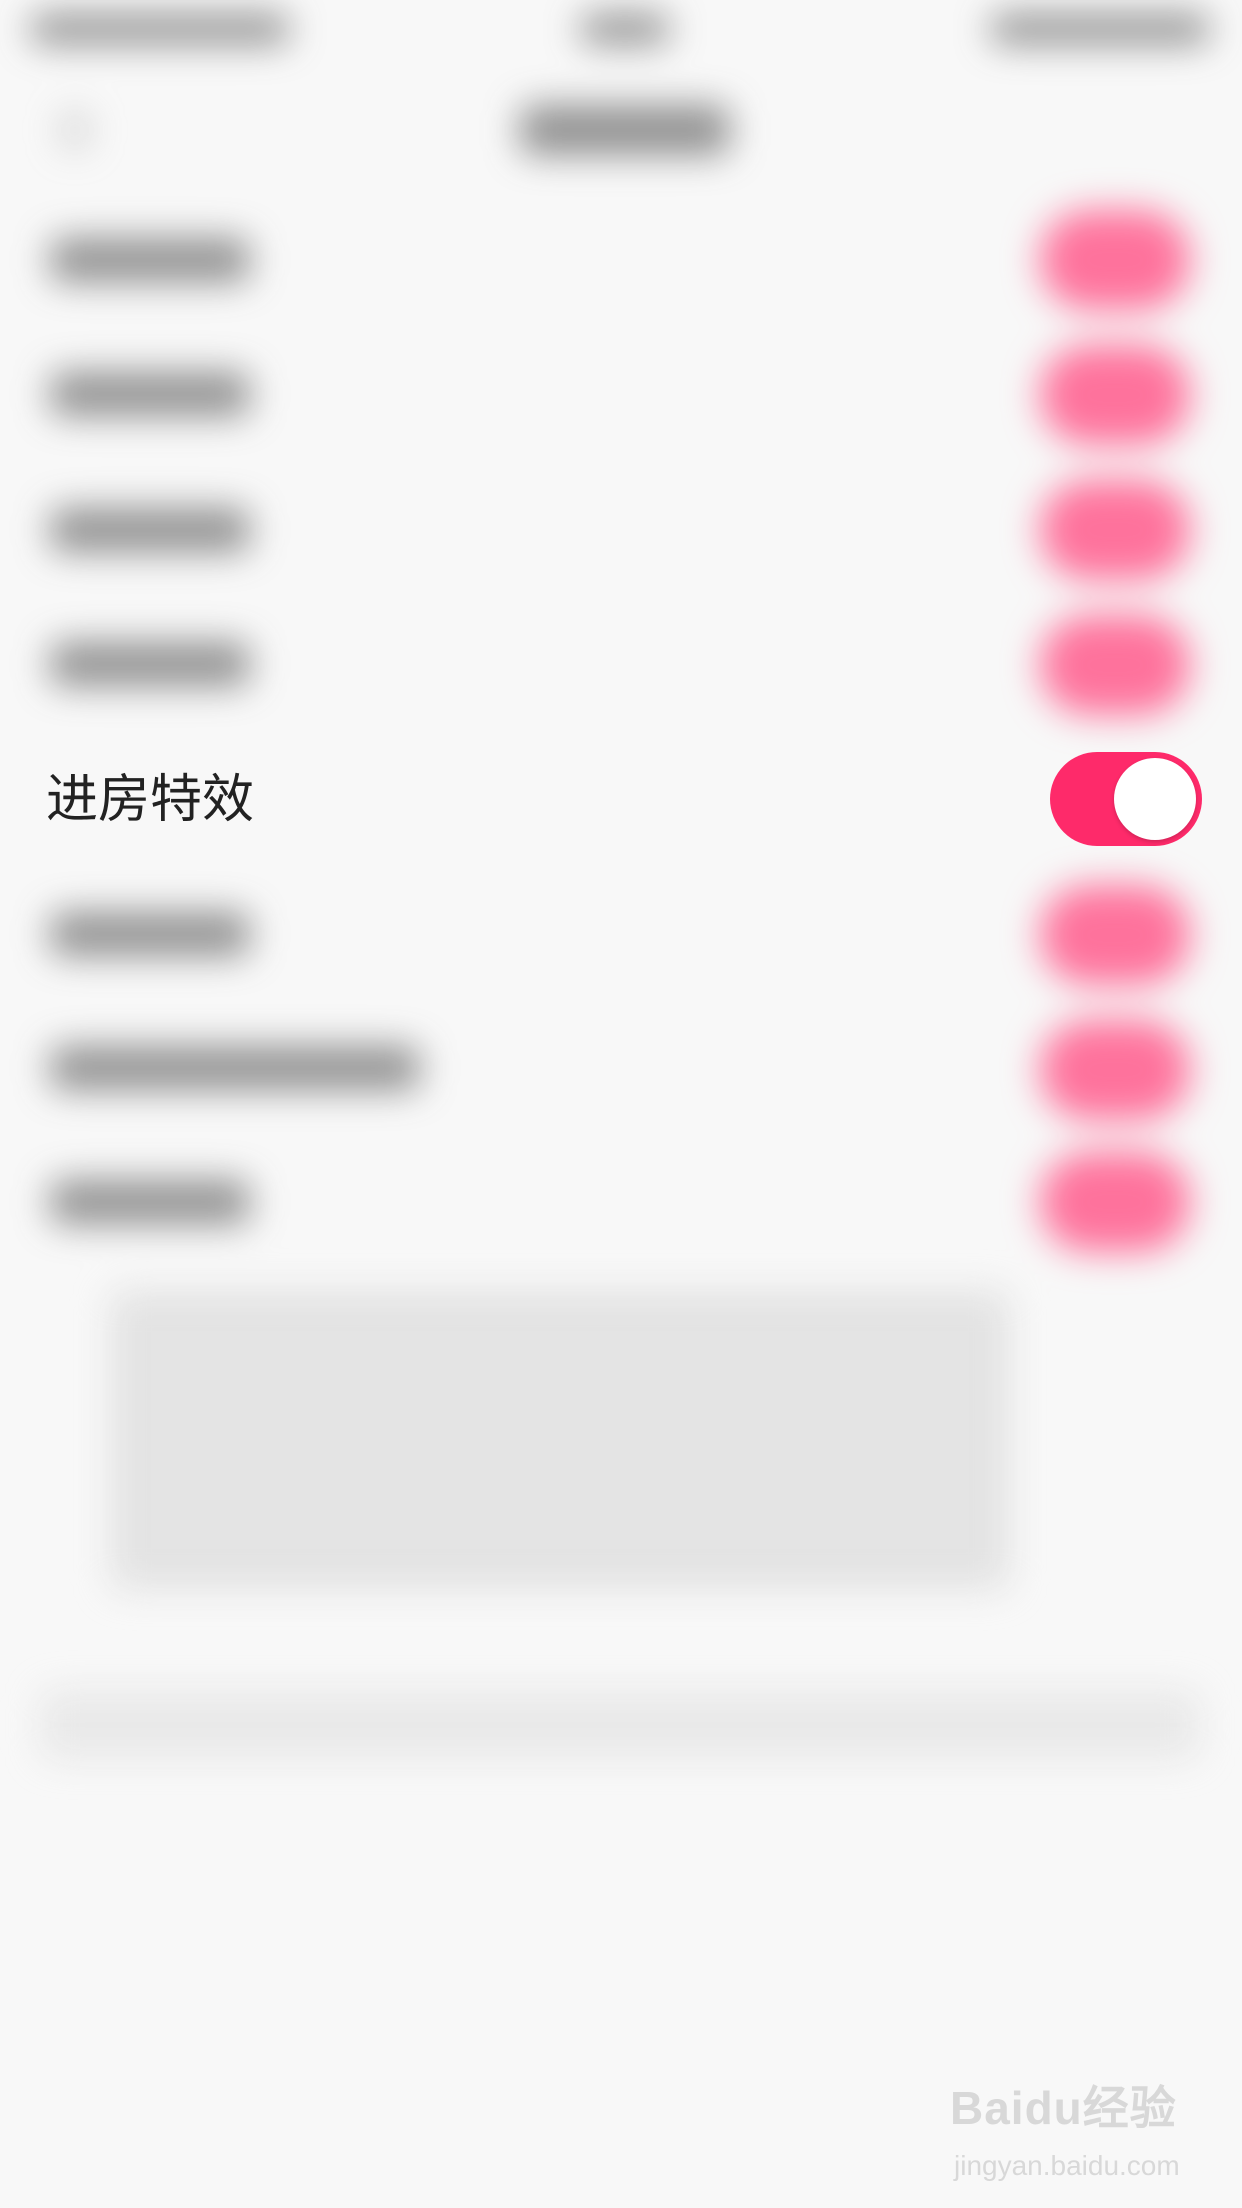 The image size is (1242, 2208). What do you see at coordinates (160, 29) in the screenshot?
I see `status-bar-left` at bounding box center [160, 29].